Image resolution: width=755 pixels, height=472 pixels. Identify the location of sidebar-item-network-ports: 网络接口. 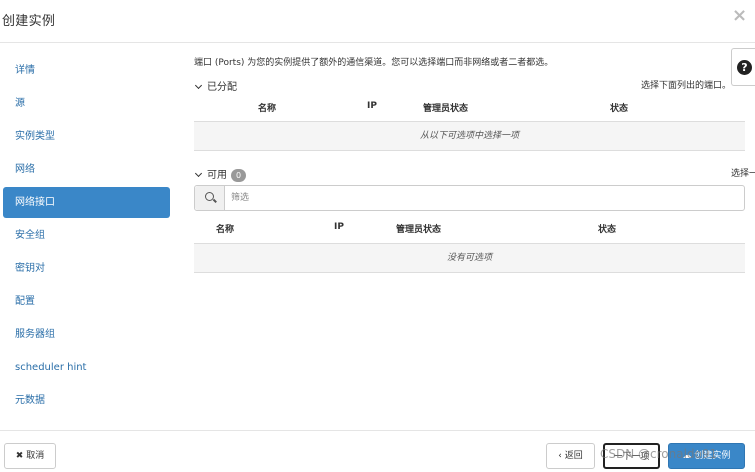
(86, 202).